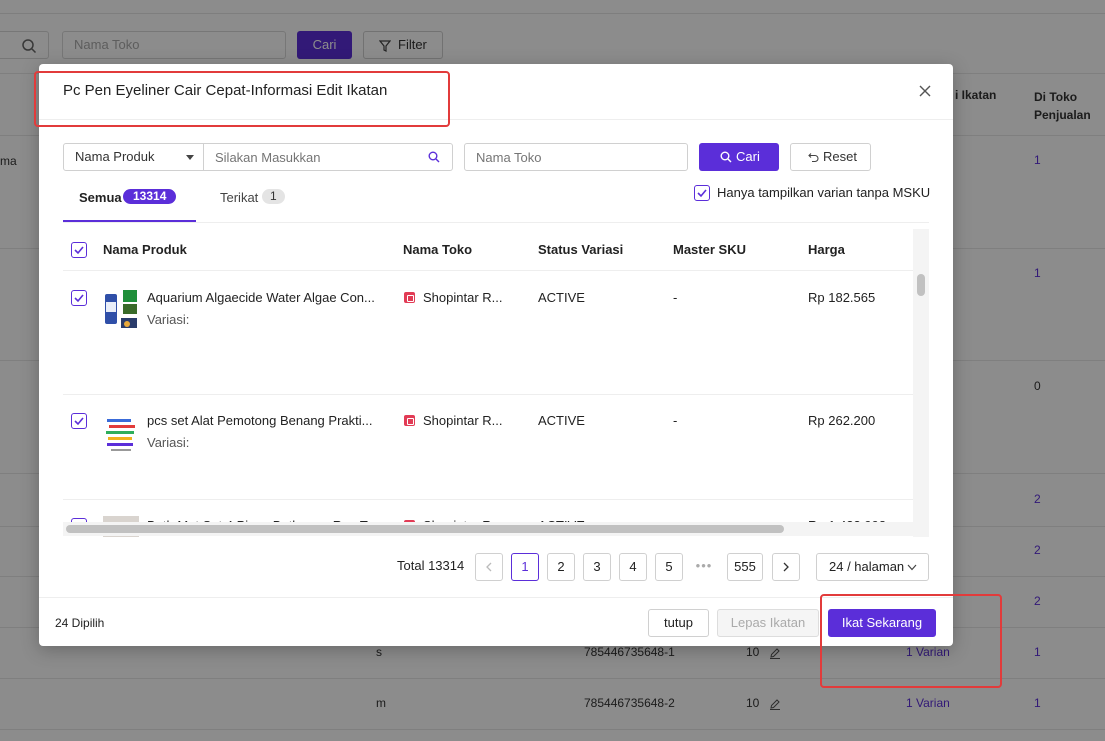 This screenshot has height=741, width=1105. I want to click on tab-semua-label: Semua, so click(100, 197).